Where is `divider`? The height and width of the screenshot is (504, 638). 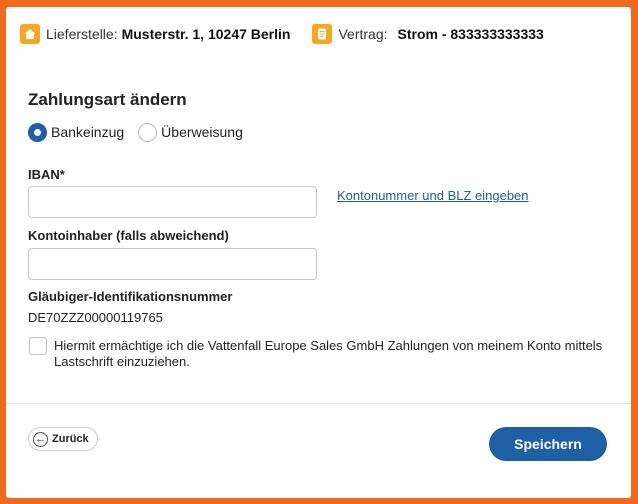 divider is located at coordinates (318, 403).